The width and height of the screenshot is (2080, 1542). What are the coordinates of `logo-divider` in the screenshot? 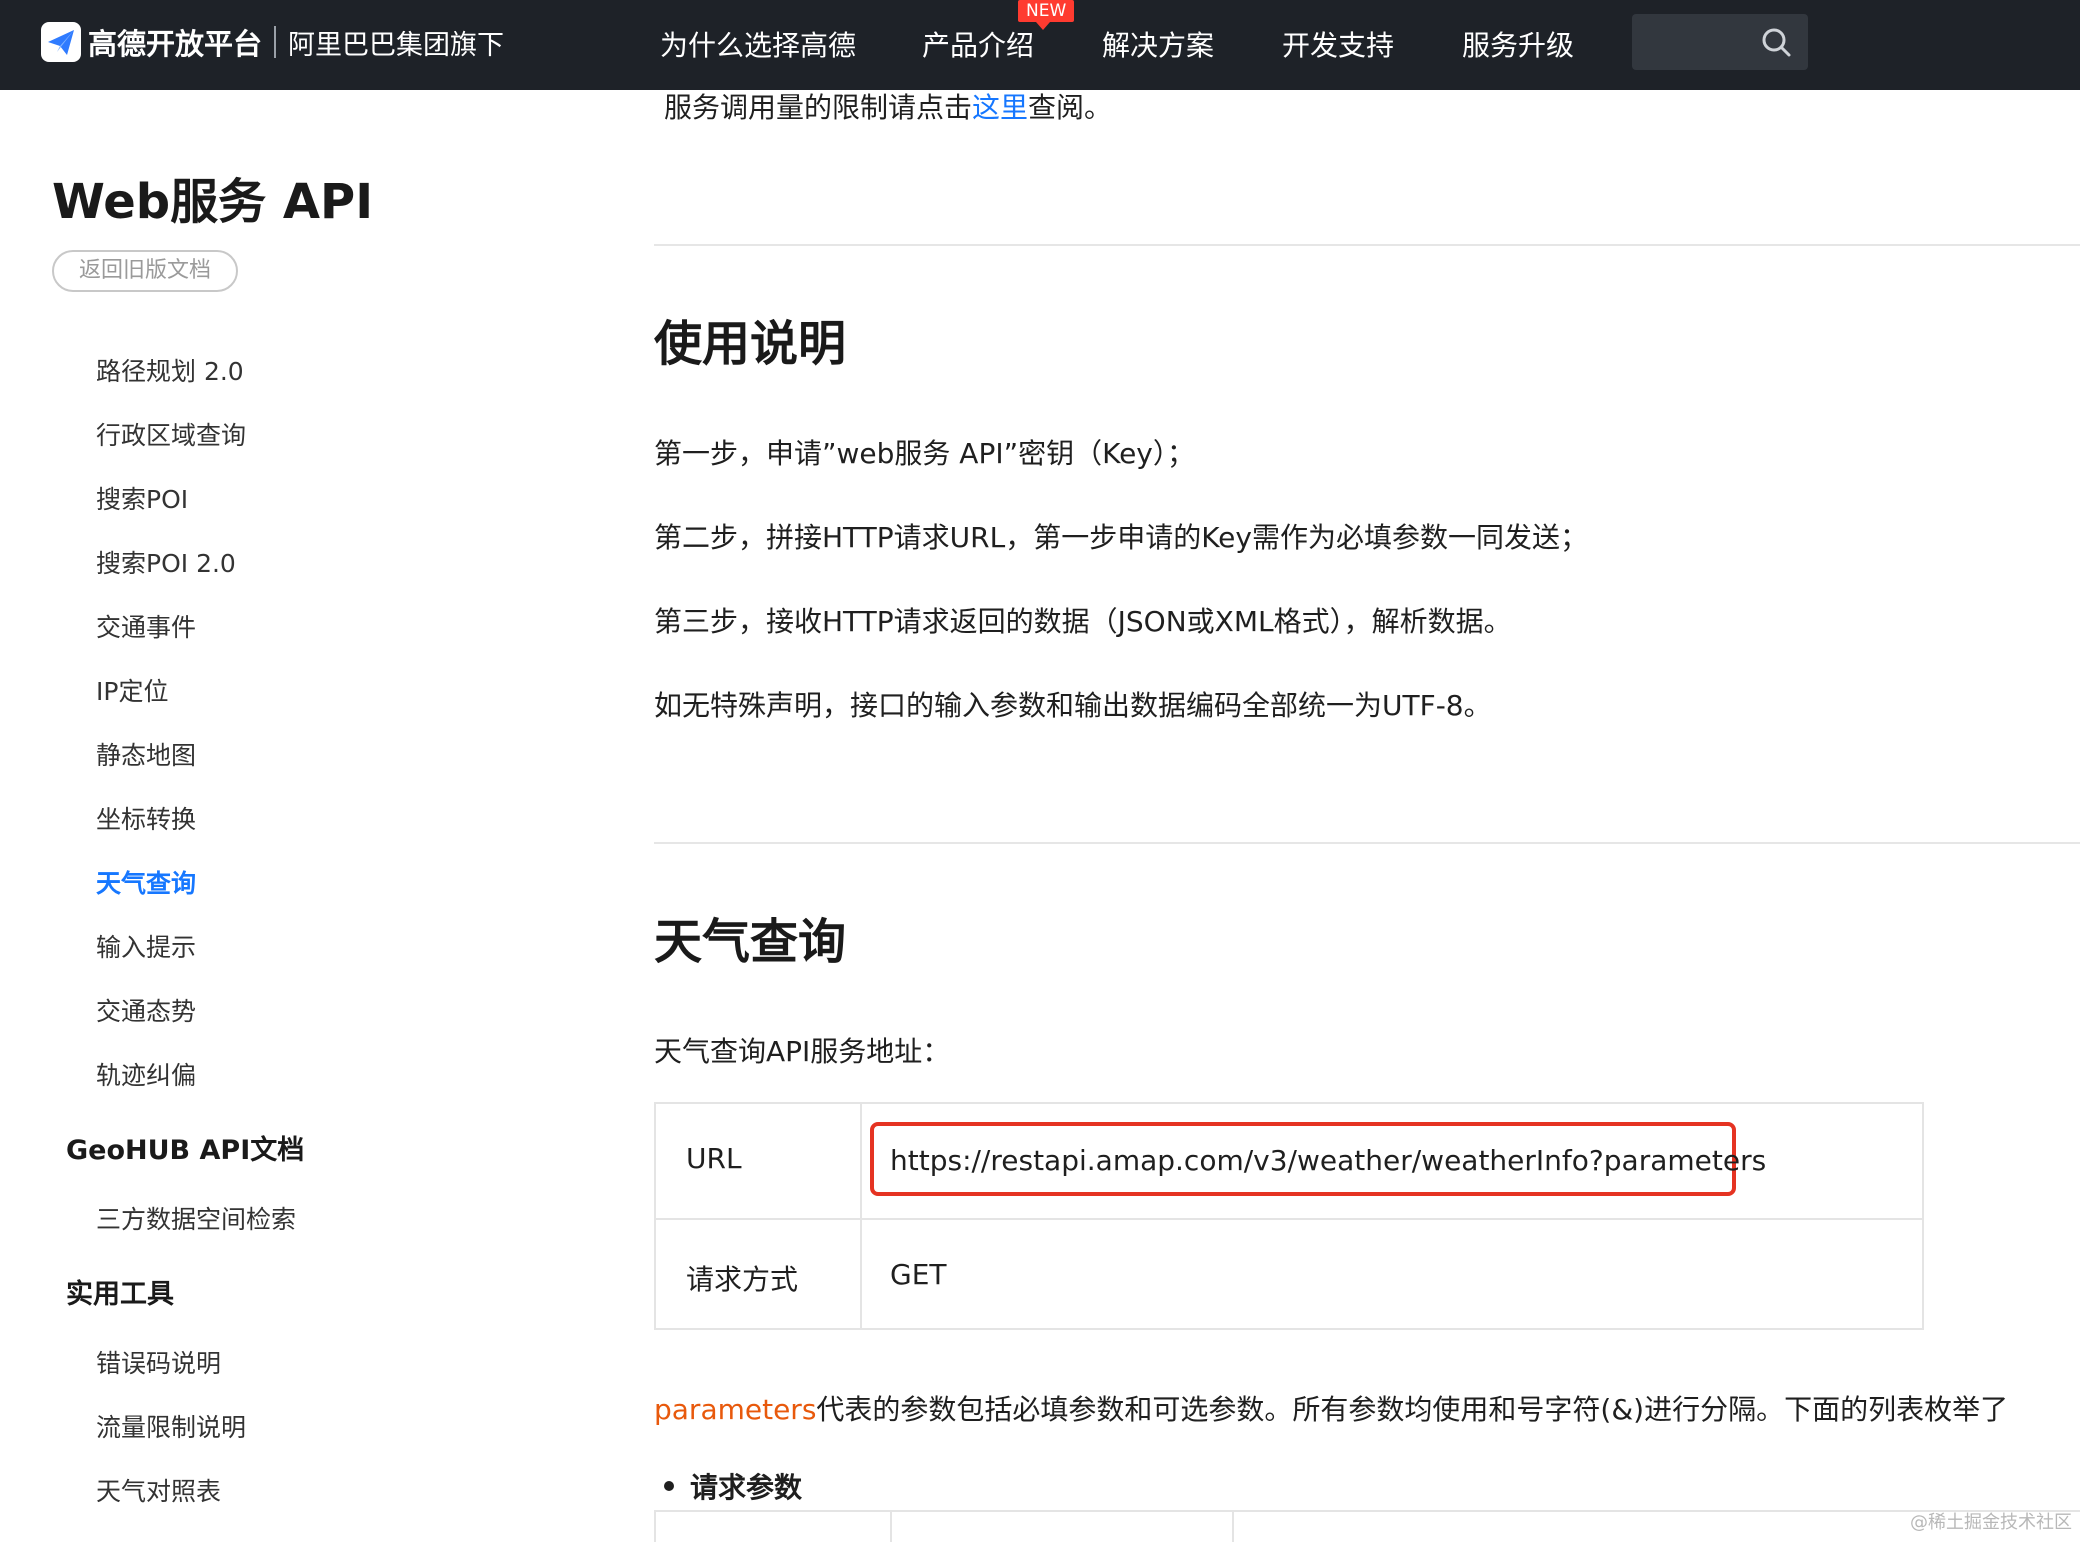 It's located at (275, 42).